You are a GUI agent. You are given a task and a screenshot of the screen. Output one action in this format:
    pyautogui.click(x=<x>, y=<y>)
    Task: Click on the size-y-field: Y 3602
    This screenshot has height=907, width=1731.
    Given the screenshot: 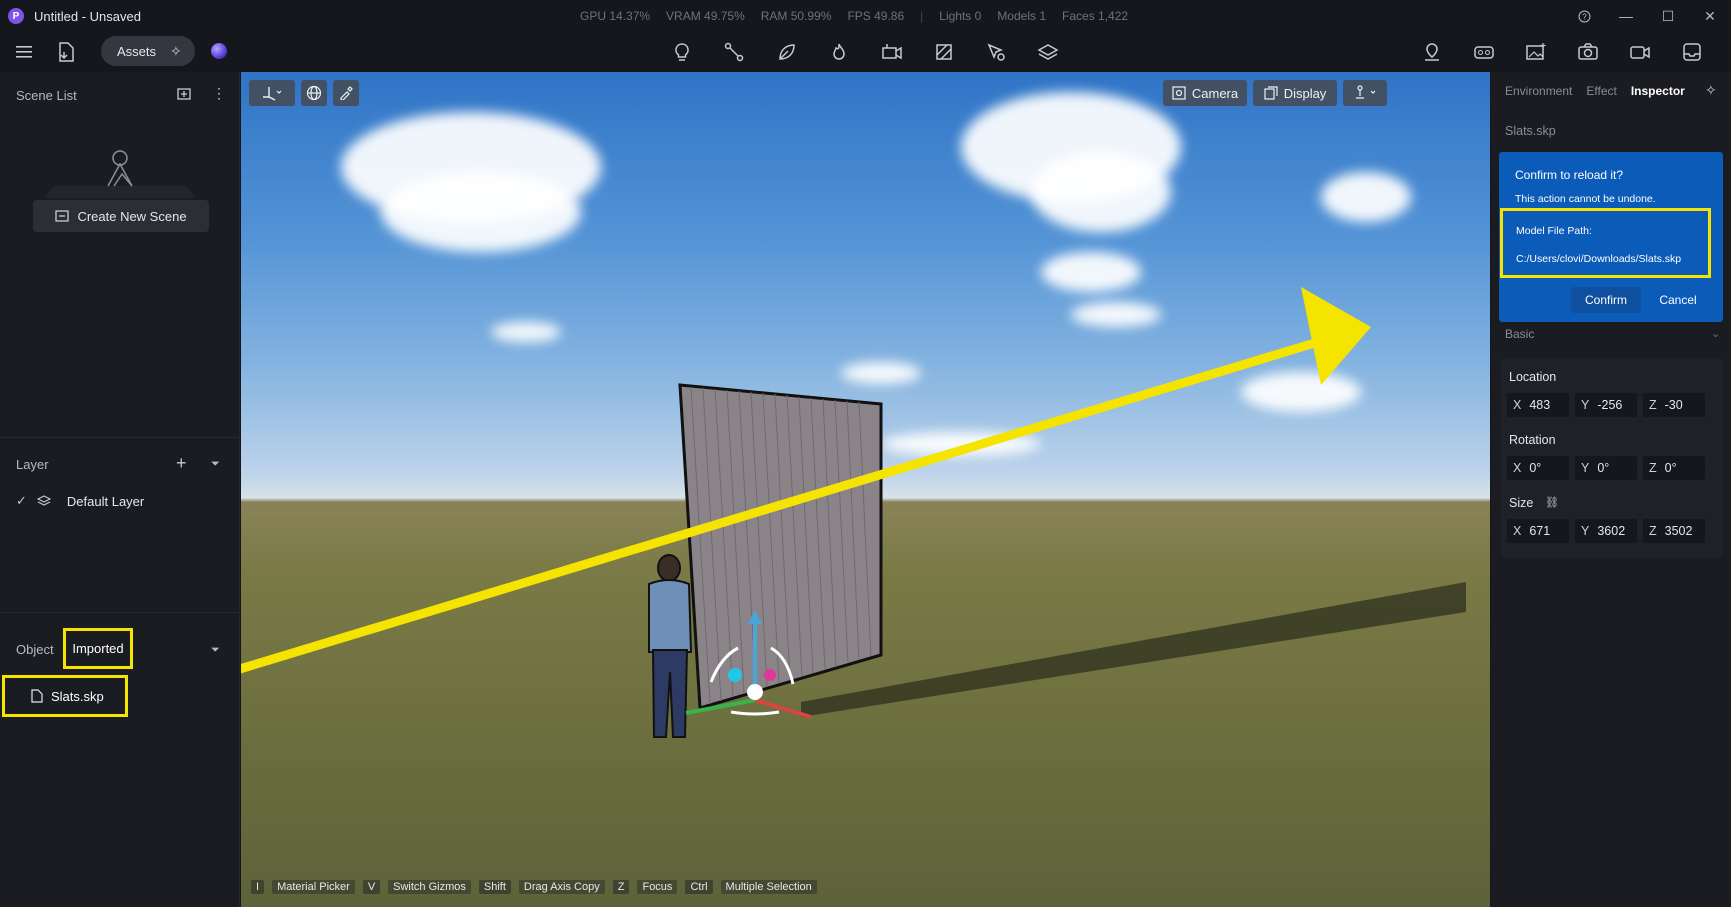 What is the action you would take?
    pyautogui.click(x=1606, y=531)
    